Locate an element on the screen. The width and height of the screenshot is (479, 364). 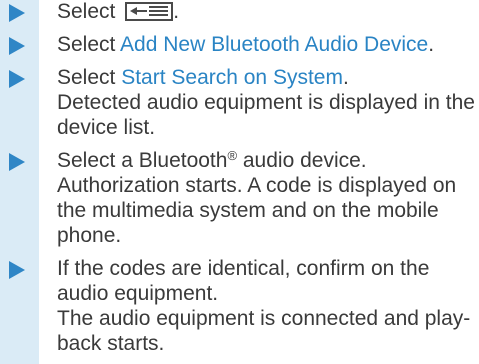
step-4-line: Select a Bluetooth® audio device. is located at coordinates (212, 161).